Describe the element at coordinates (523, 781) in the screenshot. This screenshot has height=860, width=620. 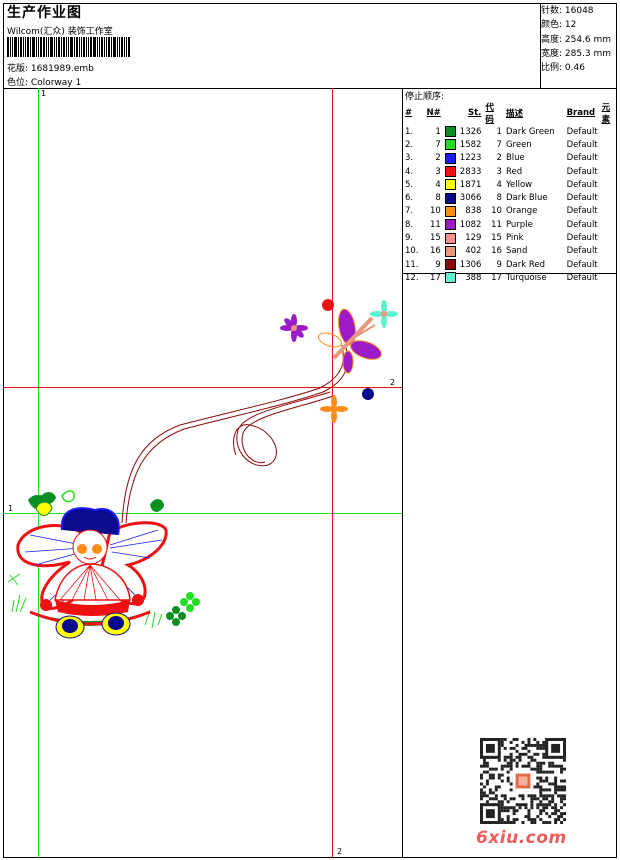
I see `qr-code` at that location.